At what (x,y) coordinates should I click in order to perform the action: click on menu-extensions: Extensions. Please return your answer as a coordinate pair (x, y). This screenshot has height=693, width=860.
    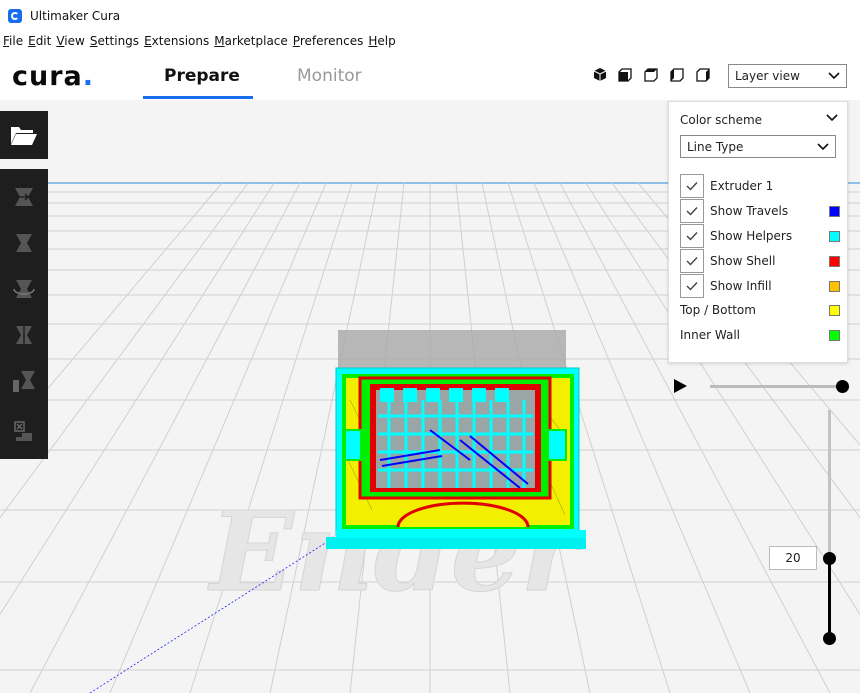
    Looking at the image, I should click on (176, 41).